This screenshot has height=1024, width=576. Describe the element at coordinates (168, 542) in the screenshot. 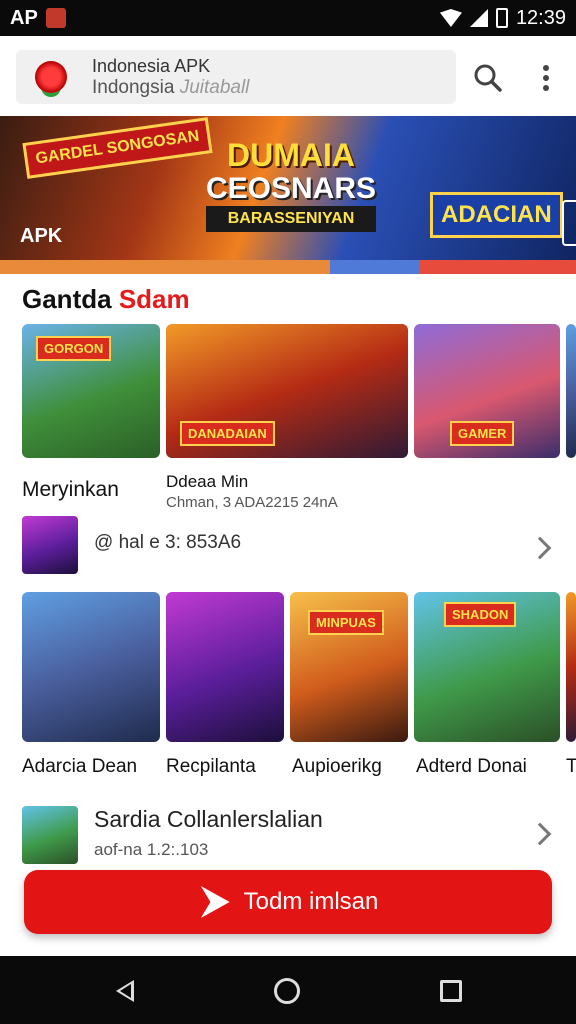

I see `list-item-text: @ hal e 3: 853A6` at that location.